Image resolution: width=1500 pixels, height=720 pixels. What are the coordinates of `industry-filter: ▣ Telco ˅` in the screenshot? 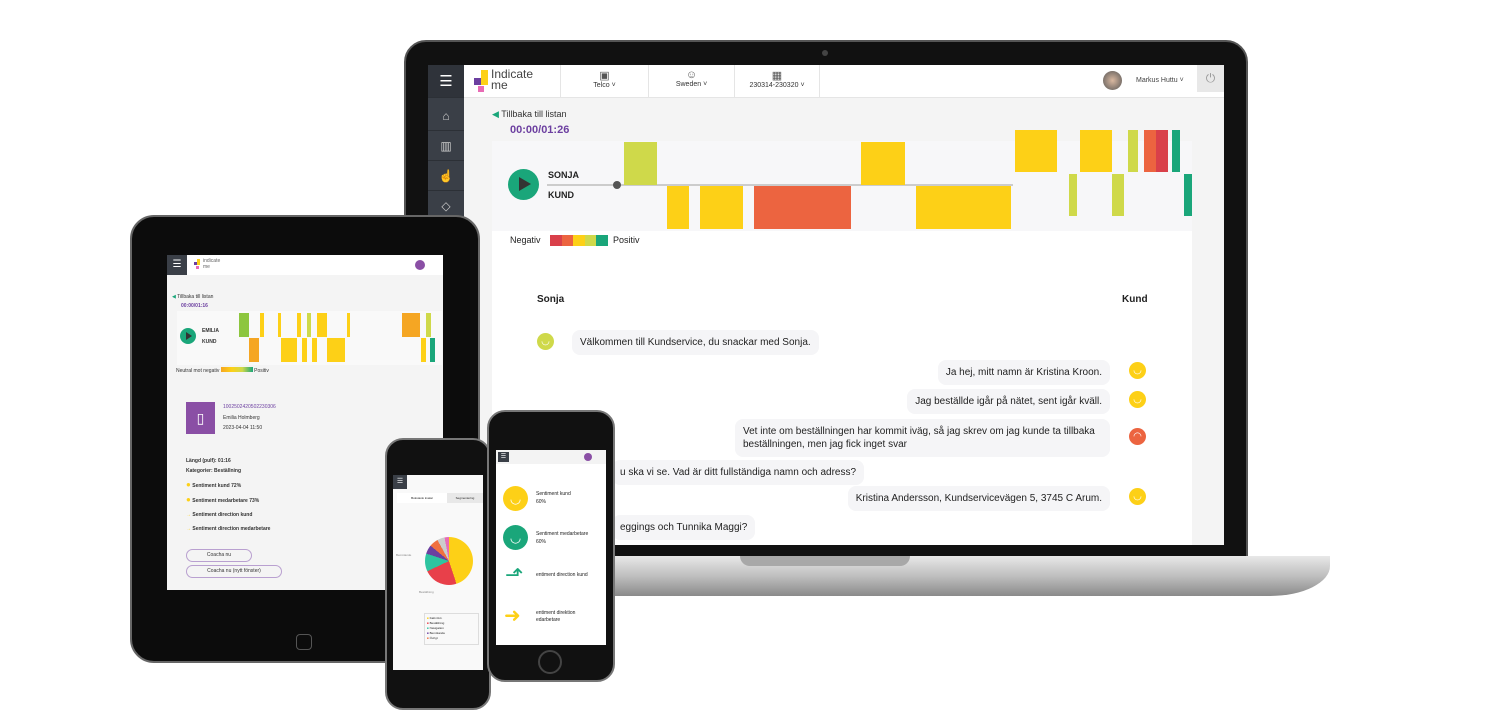 It's located at (604, 81).